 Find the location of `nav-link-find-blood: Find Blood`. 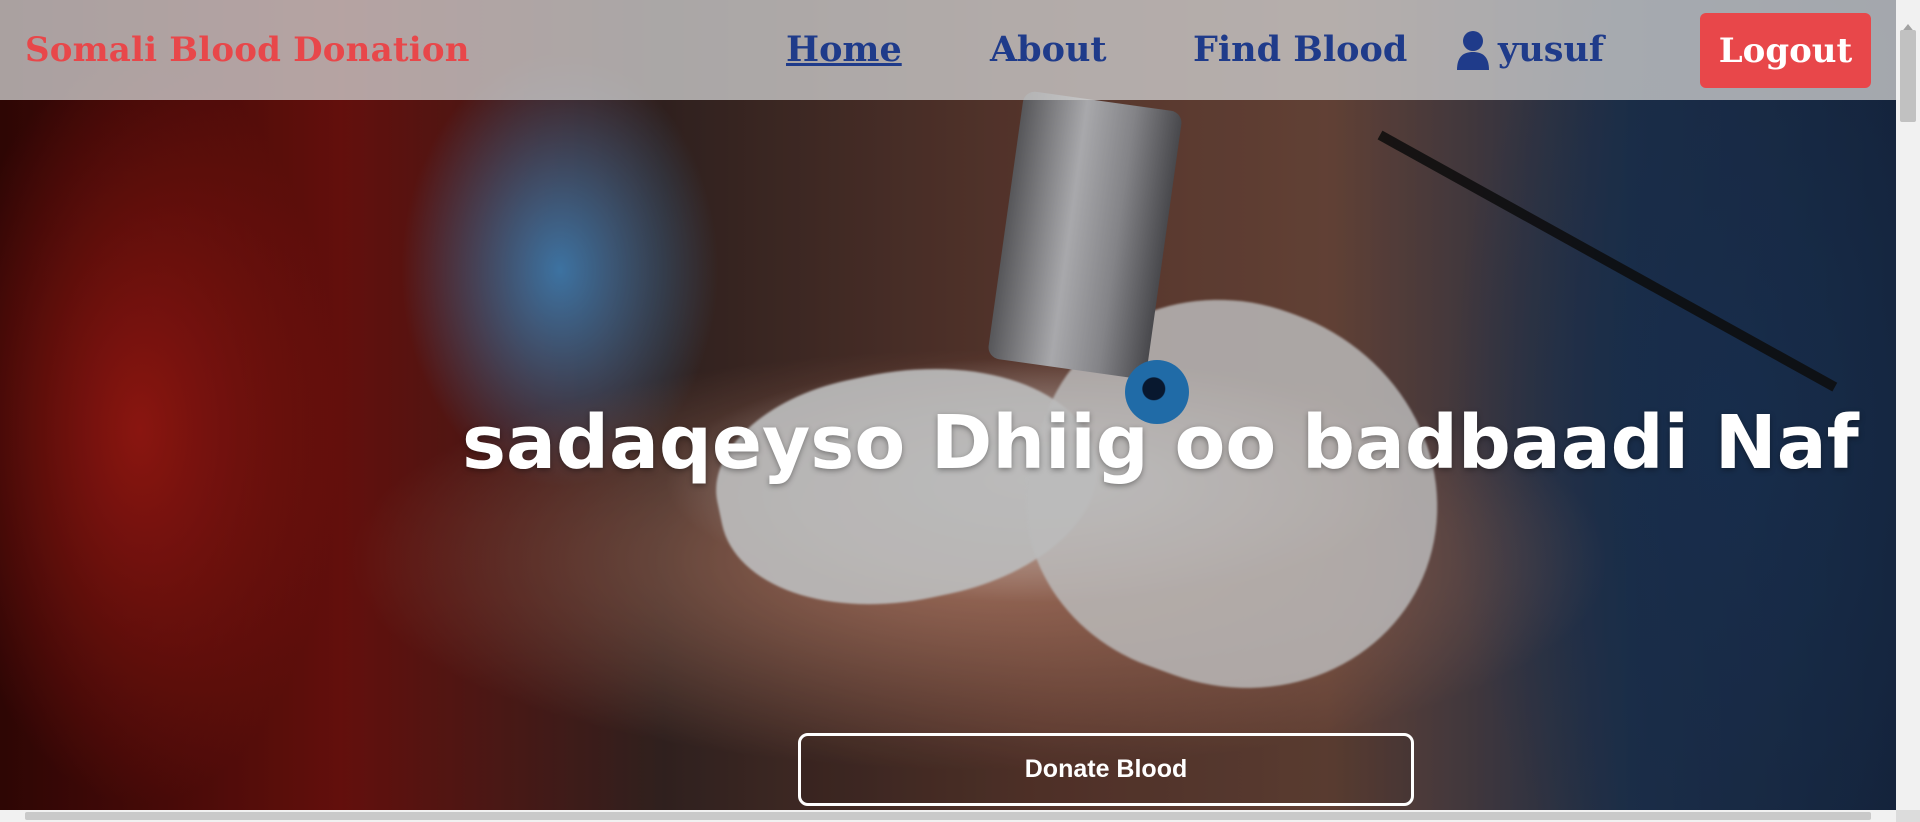

nav-link-find-blood: Find Blood is located at coordinates (1300, 49).